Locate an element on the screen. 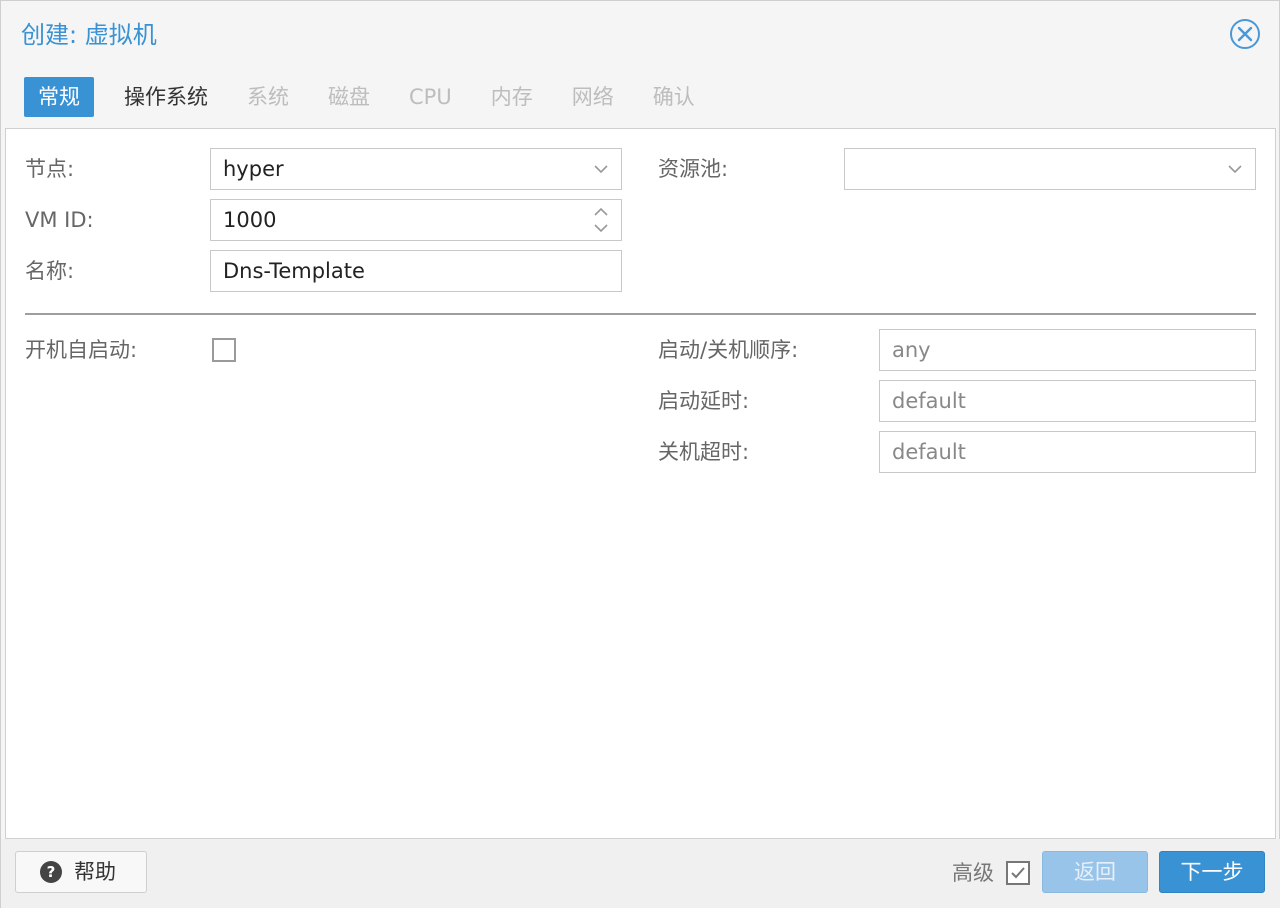 The width and height of the screenshot is (1280, 908). node-label: 节点: is located at coordinates (50, 169).